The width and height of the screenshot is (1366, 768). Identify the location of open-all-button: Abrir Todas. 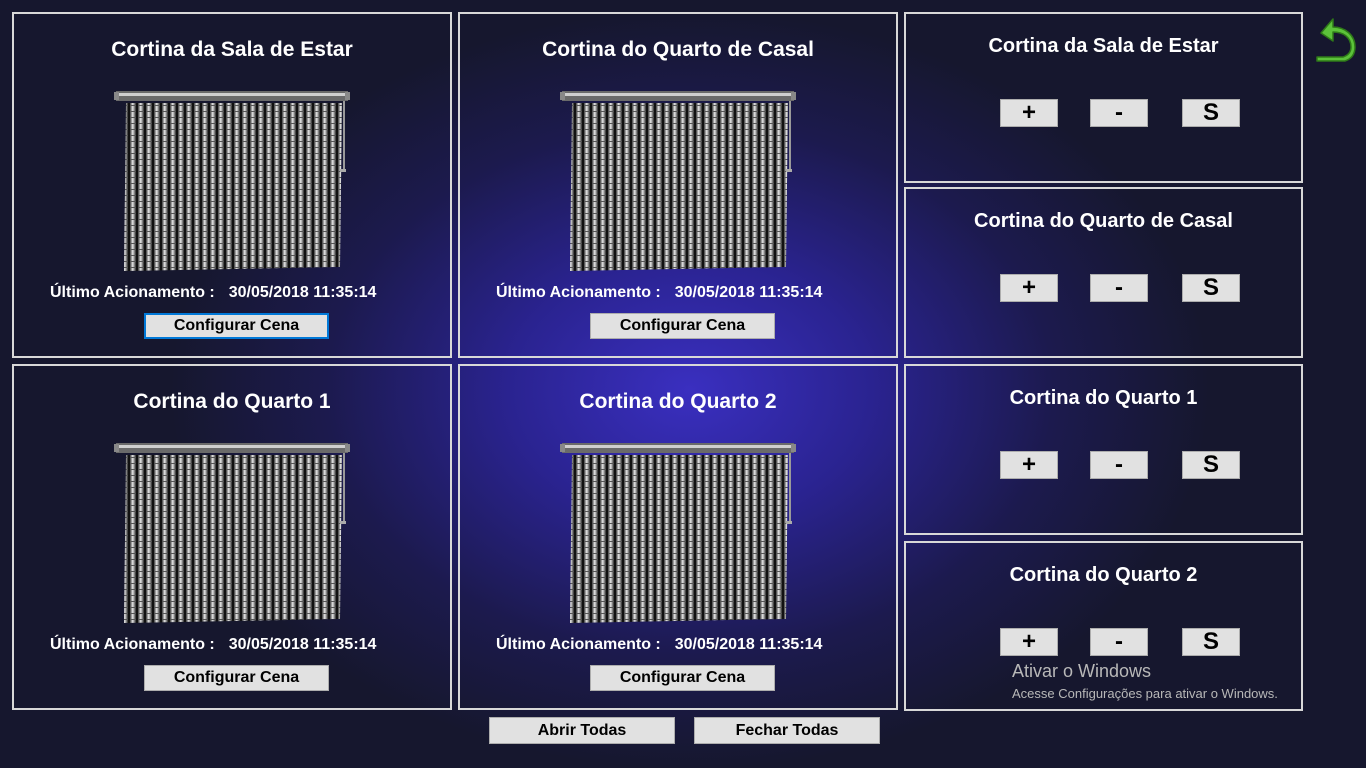
(582, 730).